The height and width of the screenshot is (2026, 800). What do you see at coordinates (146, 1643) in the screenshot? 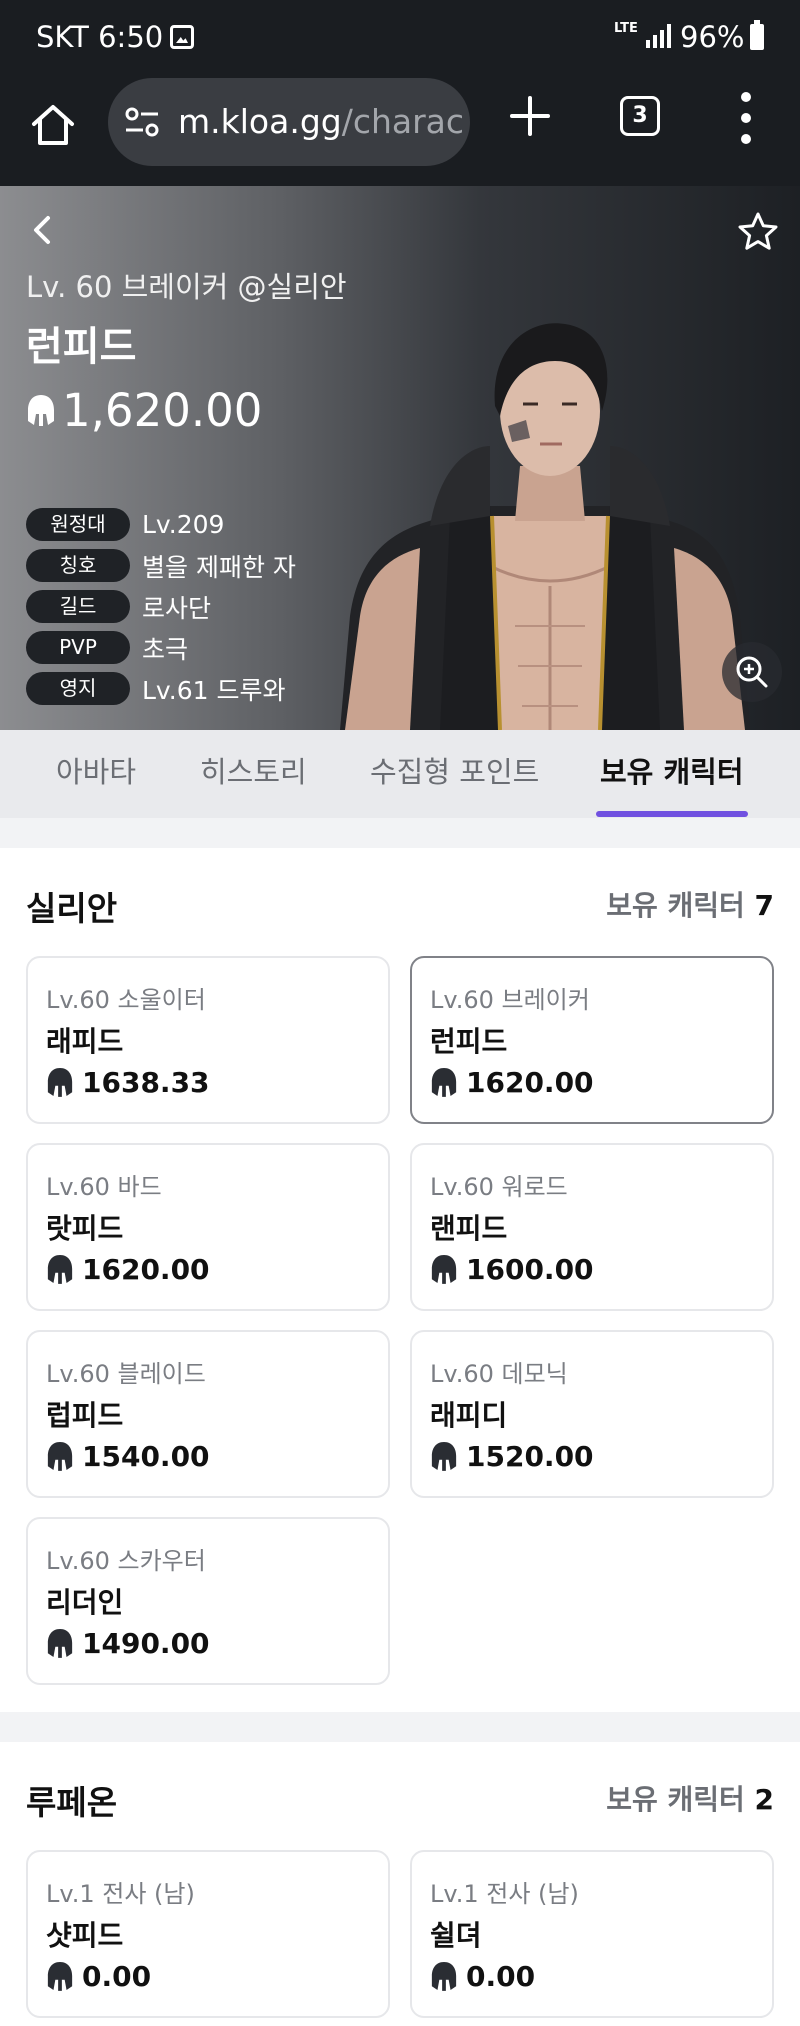
I see `item-level-value: 1490.00` at bounding box center [146, 1643].